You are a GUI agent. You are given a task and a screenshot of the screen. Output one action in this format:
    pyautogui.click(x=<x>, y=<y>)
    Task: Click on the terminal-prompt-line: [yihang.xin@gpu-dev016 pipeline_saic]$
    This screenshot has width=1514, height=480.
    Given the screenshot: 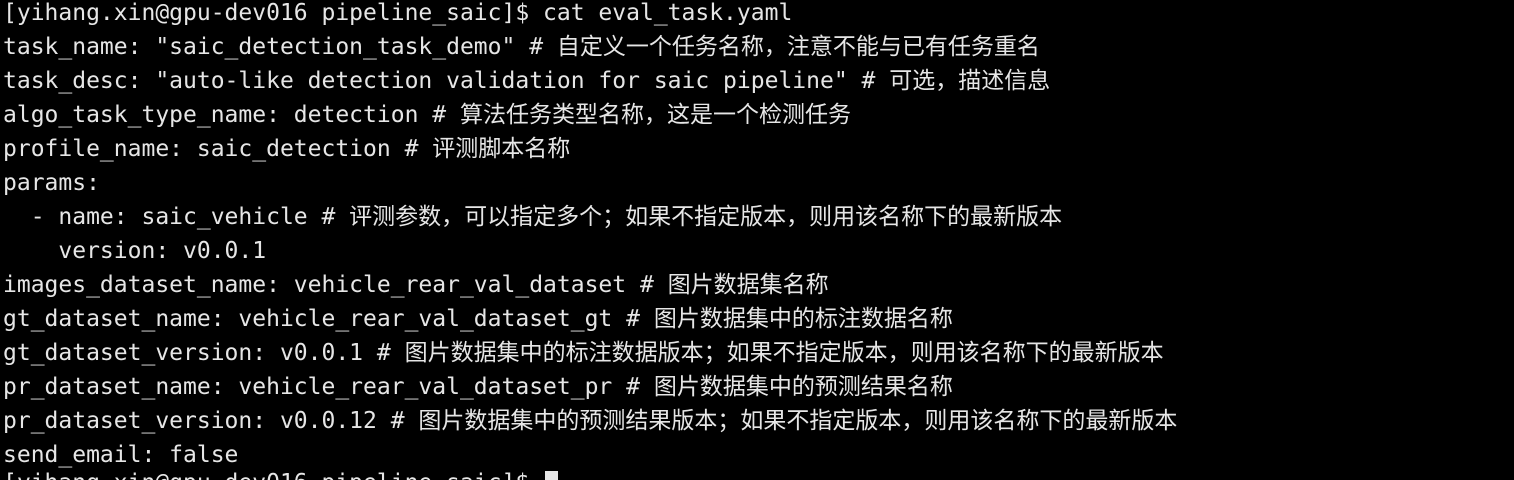 What is the action you would take?
    pyautogui.click(x=281, y=473)
    